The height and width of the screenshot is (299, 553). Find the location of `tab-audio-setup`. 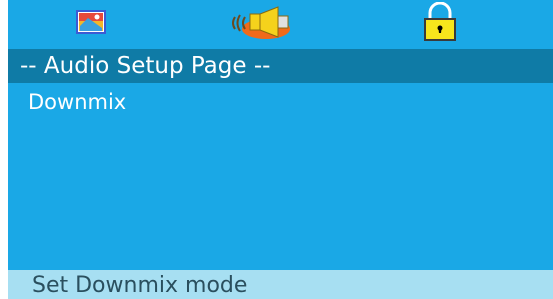

tab-audio-setup is located at coordinates (261, 24).